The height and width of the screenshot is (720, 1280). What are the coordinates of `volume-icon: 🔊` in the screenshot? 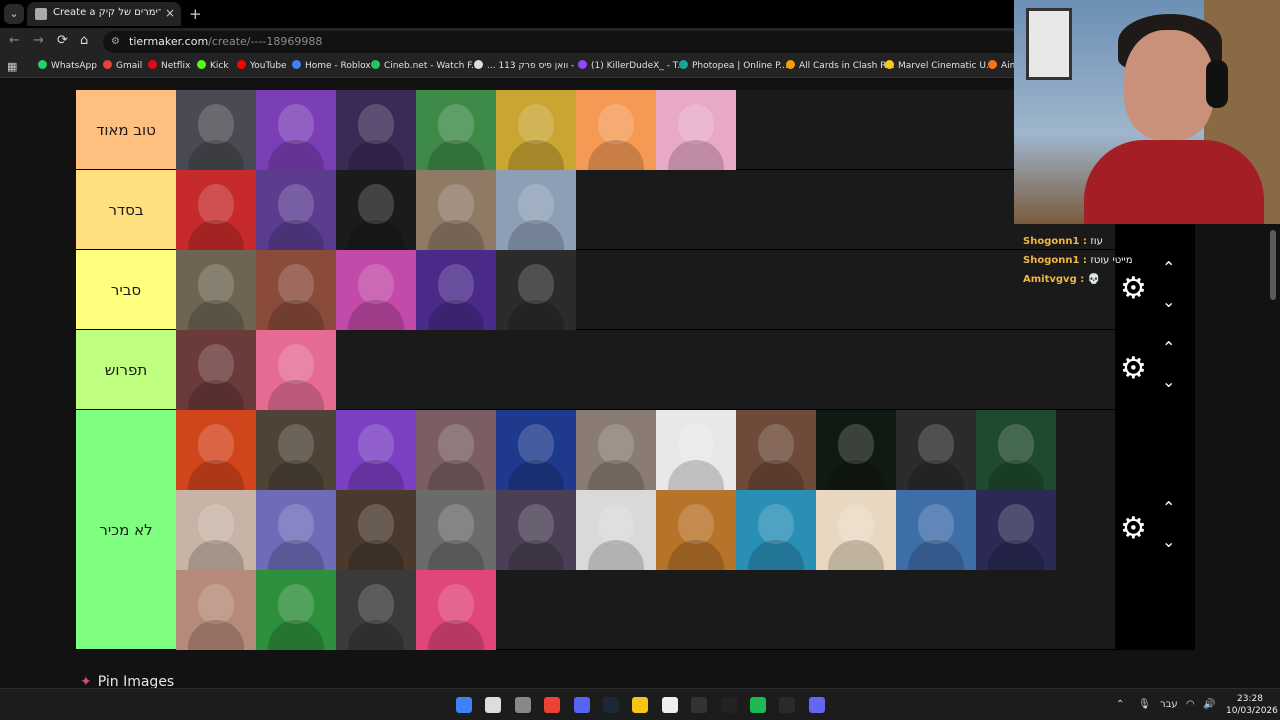 It's located at (1209, 704).